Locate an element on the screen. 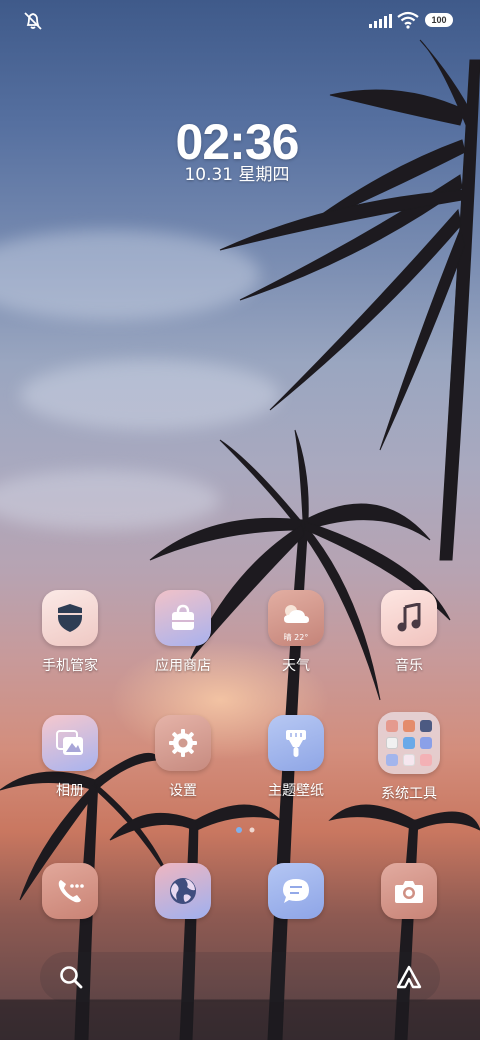 Image resolution: width=480 pixels, height=1040 pixels. status-bar: 100 is located at coordinates (240, 21).